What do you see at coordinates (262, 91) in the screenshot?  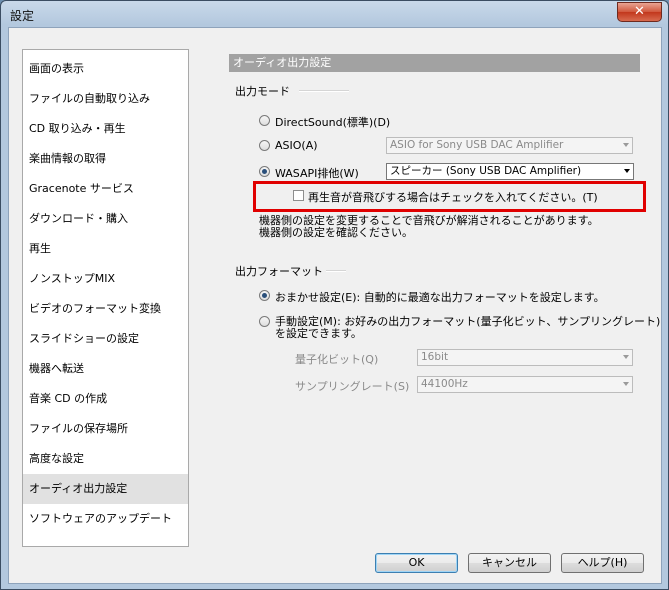 I see `output-mode-group-label: 出力モード` at bounding box center [262, 91].